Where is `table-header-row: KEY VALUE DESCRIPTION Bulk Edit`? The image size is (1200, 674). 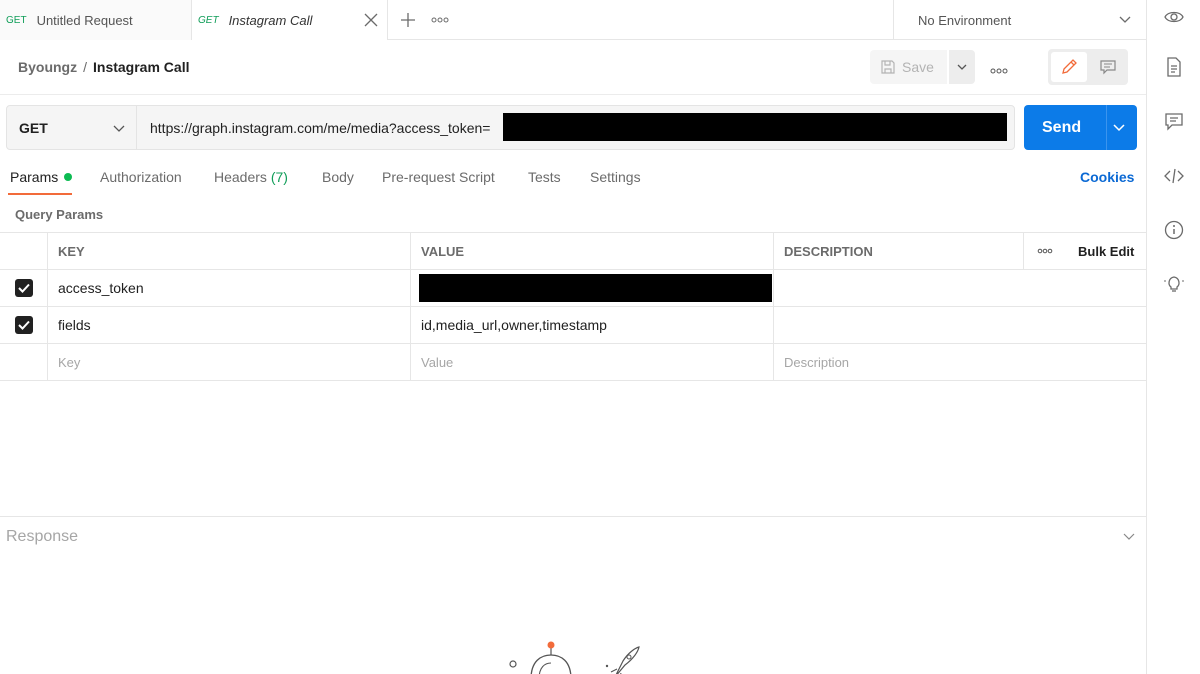 table-header-row: KEY VALUE DESCRIPTION Bulk Edit is located at coordinates (573, 251).